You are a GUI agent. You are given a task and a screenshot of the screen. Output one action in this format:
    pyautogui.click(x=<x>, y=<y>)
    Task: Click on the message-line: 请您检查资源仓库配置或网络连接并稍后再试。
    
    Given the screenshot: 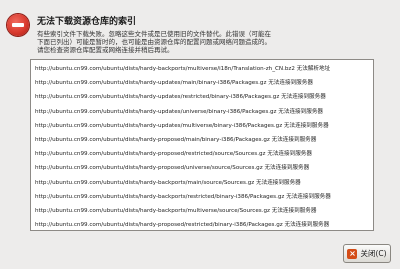 What is the action you would take?
    pyautogui.click(x=105, y=50)
    